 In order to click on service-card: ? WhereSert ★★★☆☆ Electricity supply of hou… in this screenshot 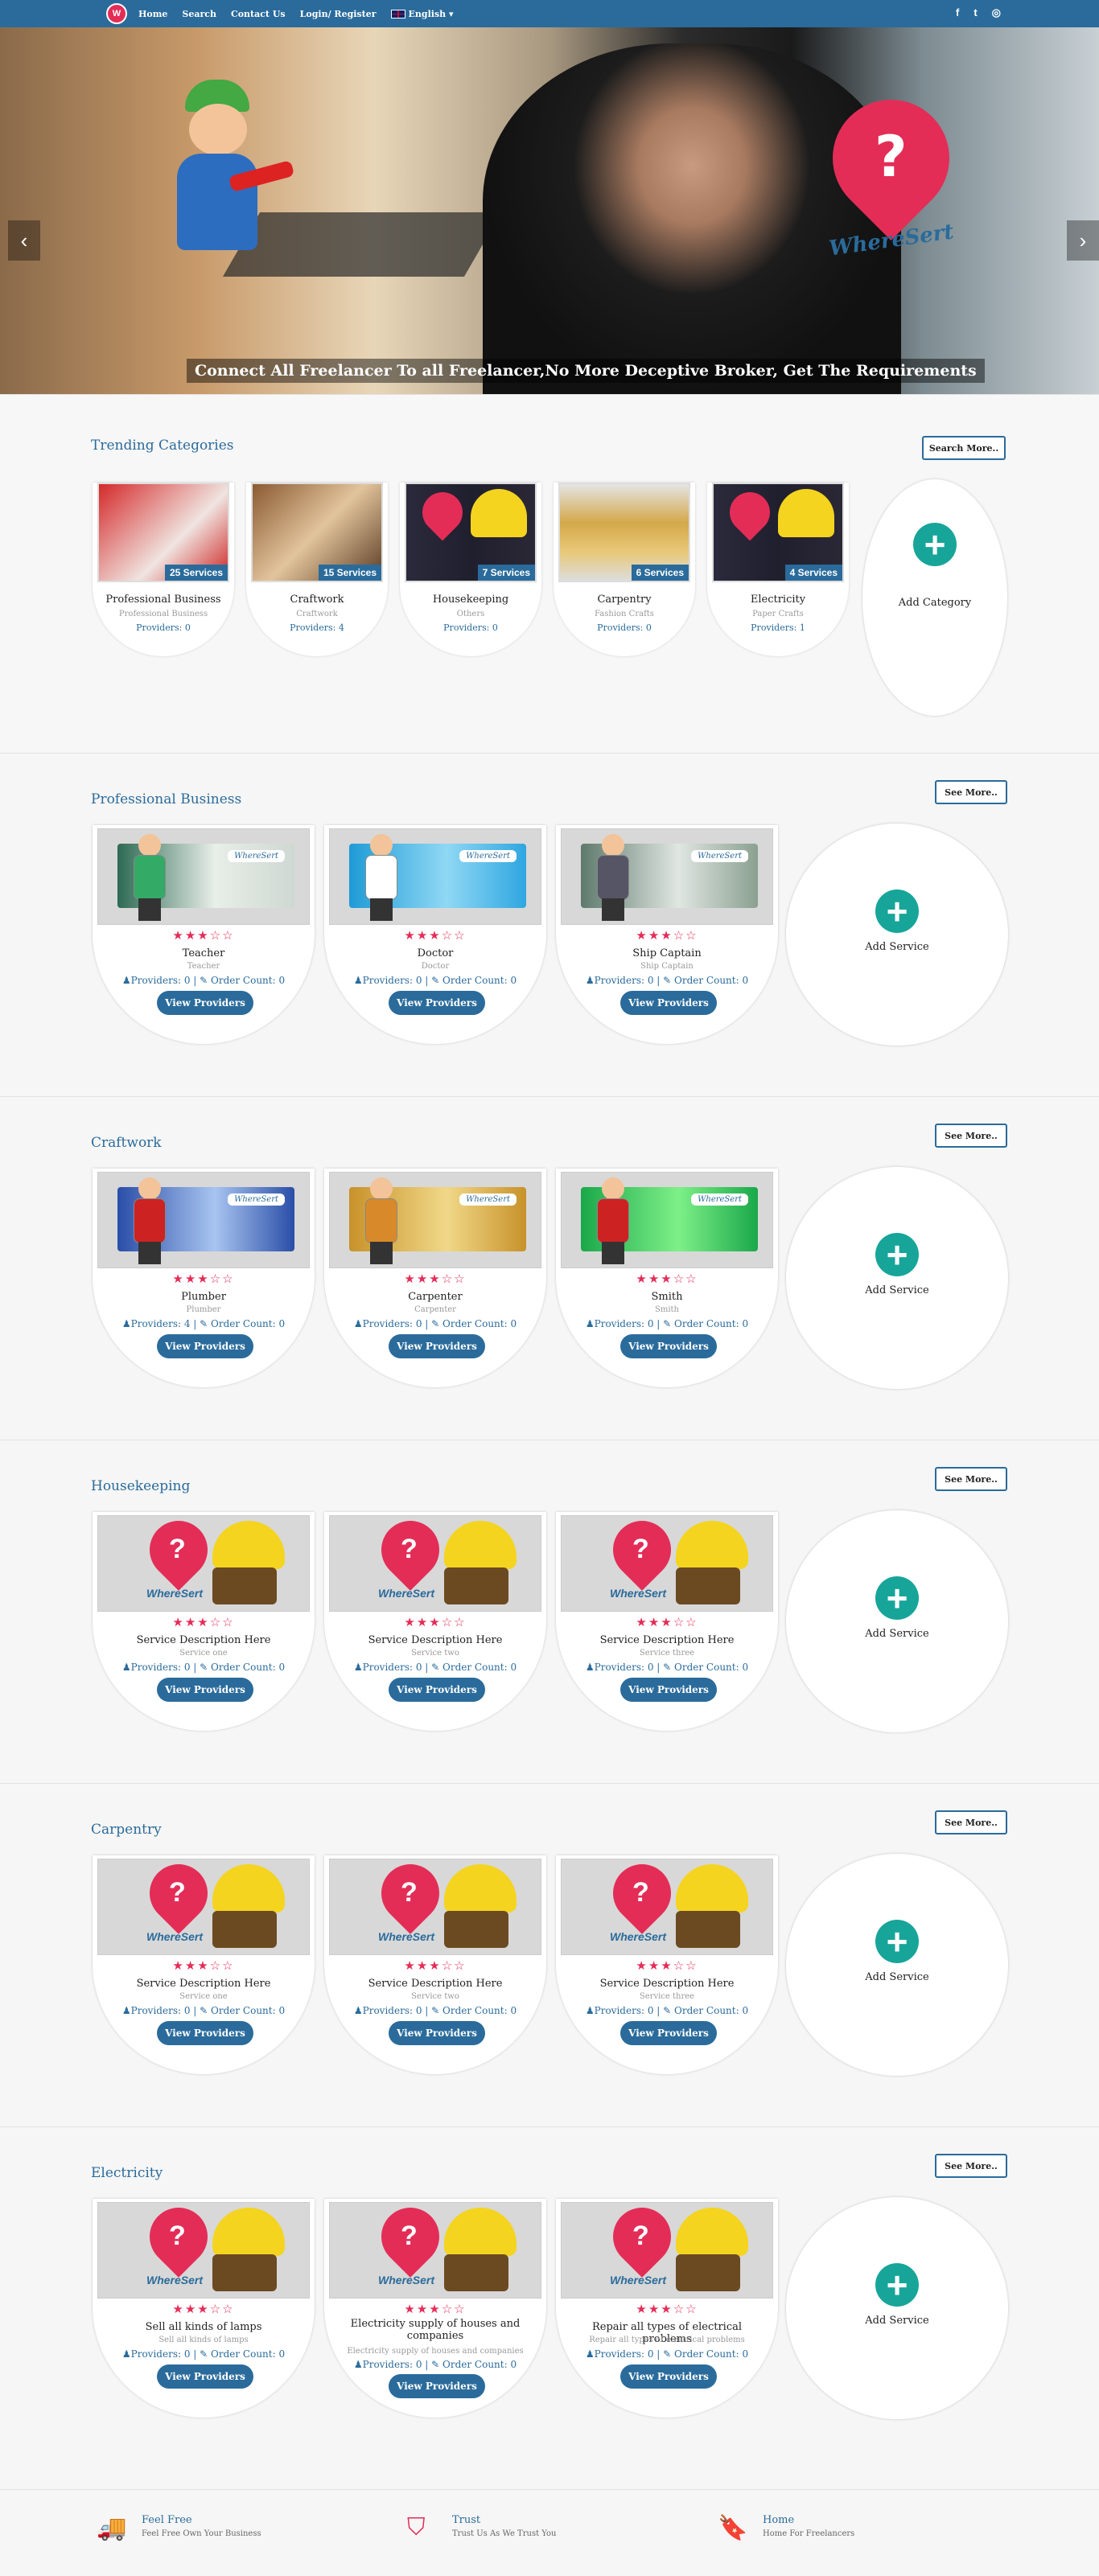, I will do `click(435, 2308)`.